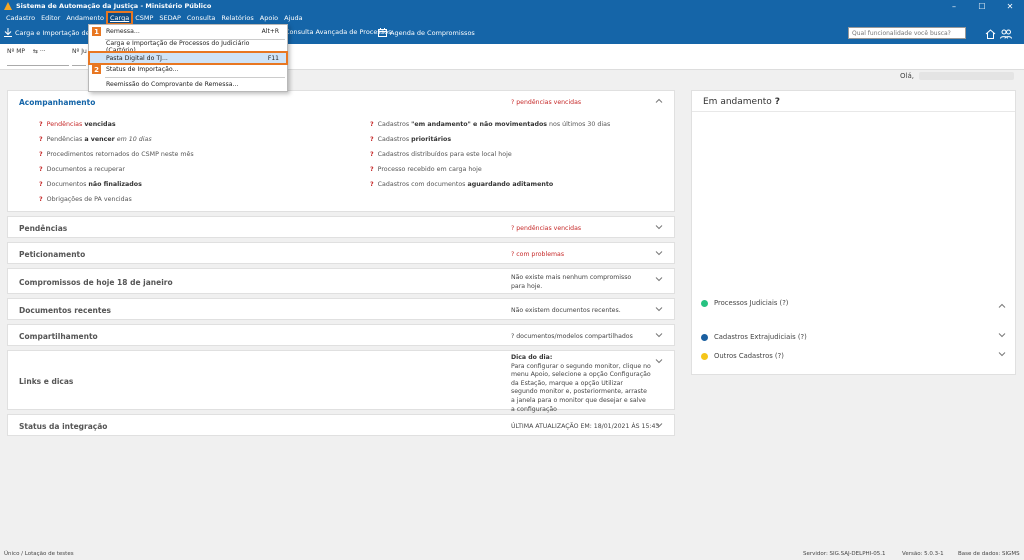 The width and height of the screenshot is (1024, 560). Describe the element at coordinates (16, 51) in the screenshot. I see `nmp-label: Nº MP` at that location.